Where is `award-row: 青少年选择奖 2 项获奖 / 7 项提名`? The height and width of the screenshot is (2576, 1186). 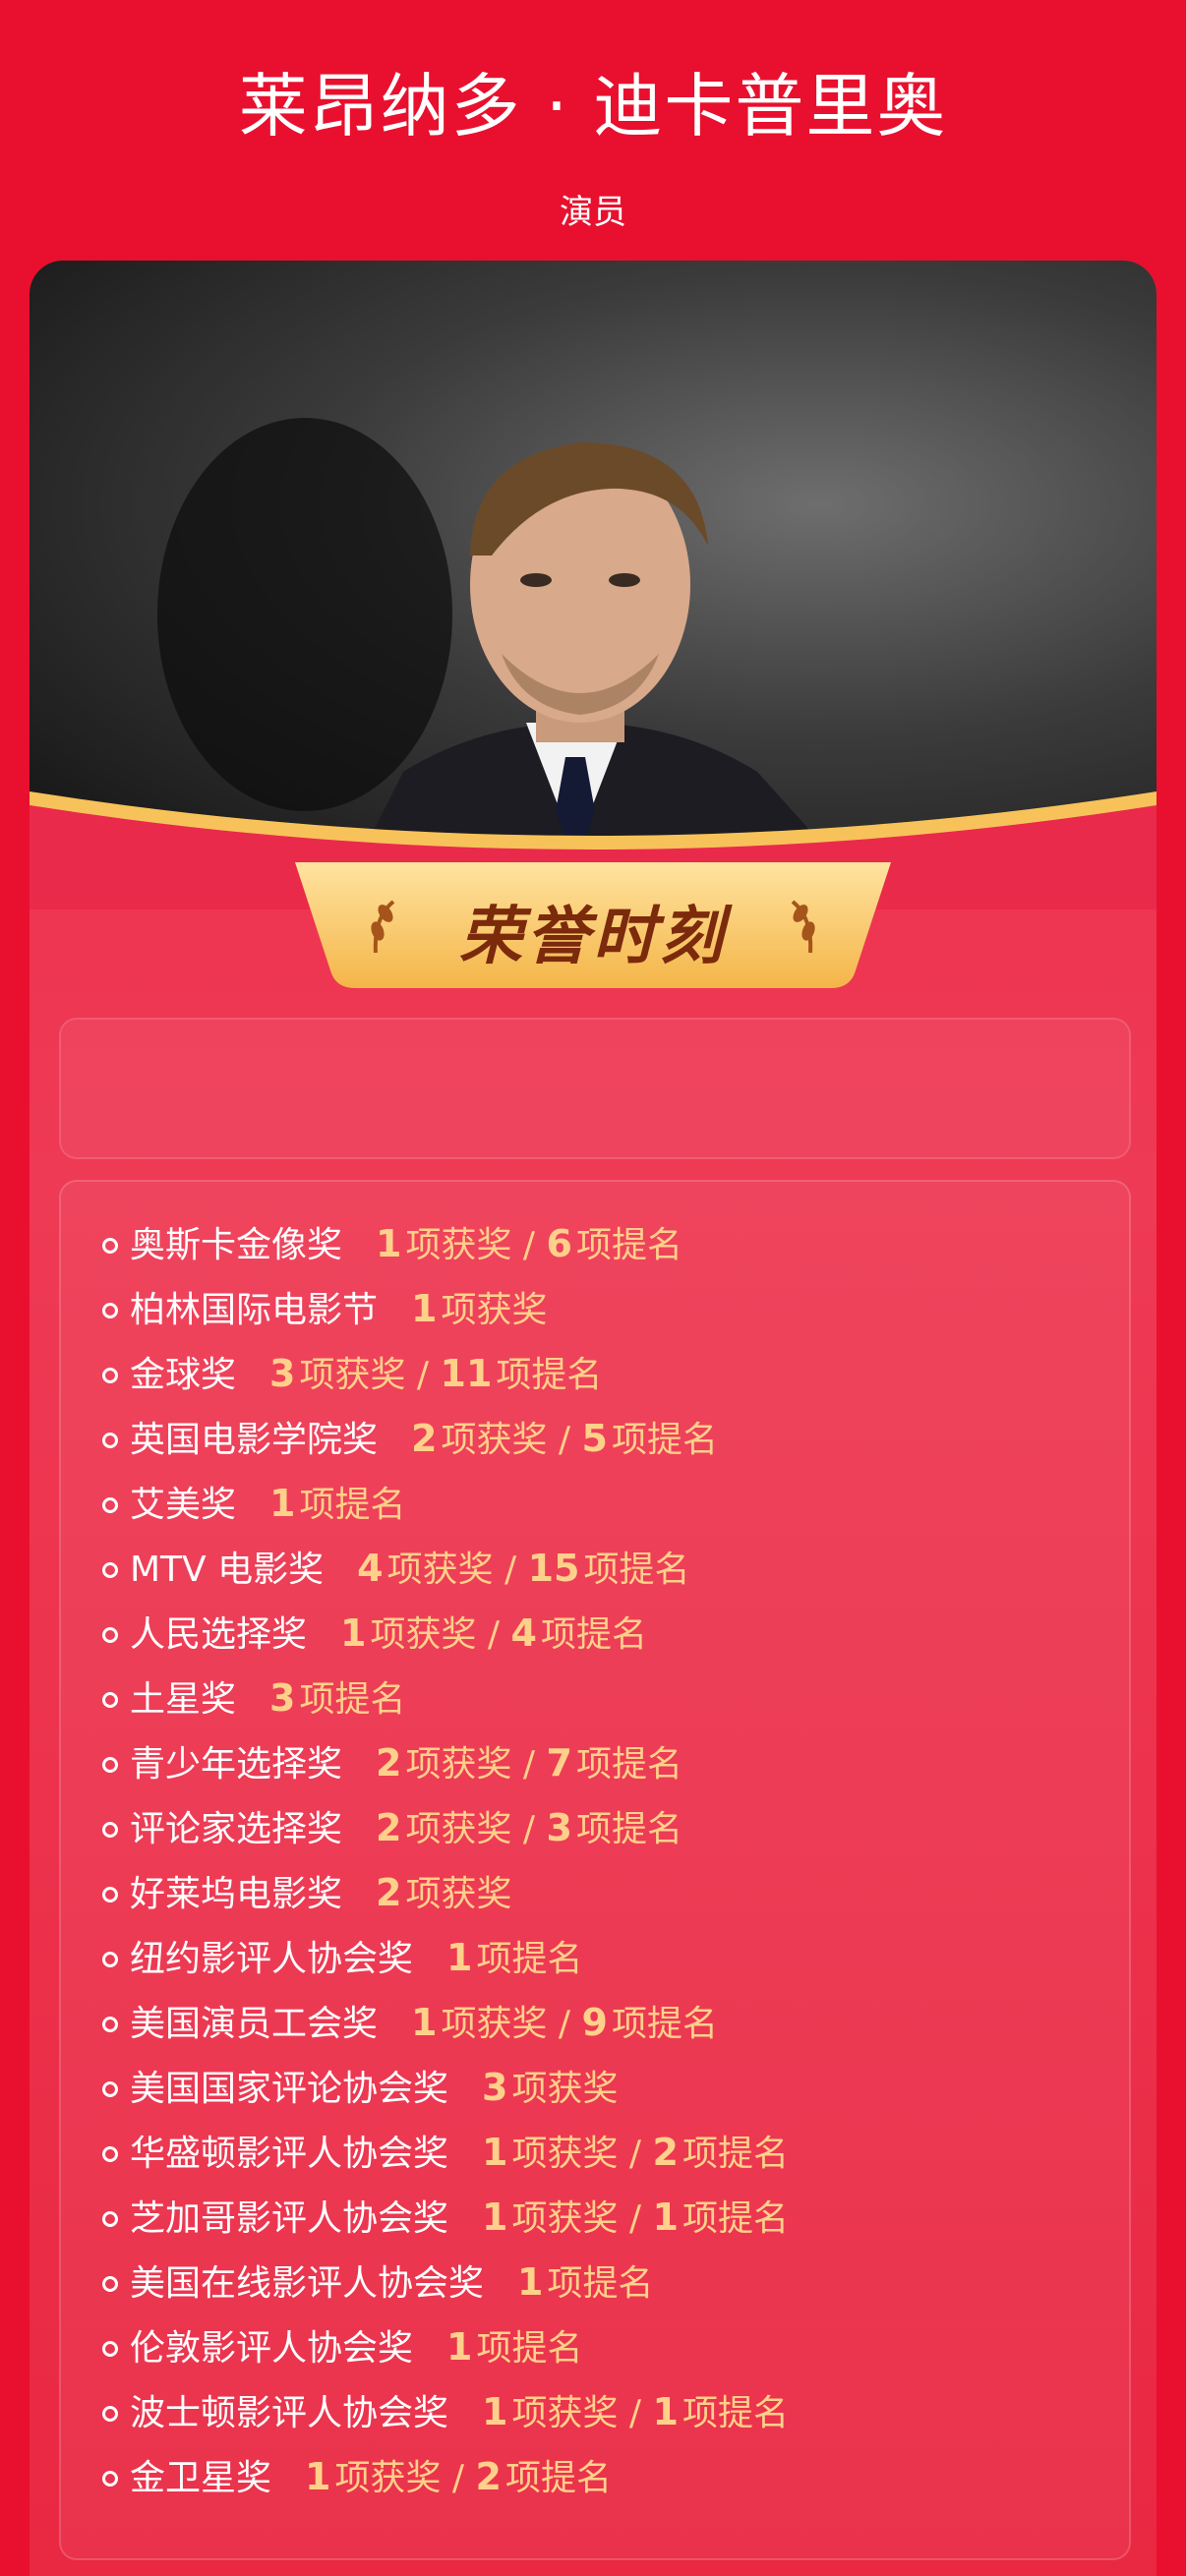
award-row: 青少年选择奖 2 项获奖 / 7 项提名 is located at coordinates (595, 1762).